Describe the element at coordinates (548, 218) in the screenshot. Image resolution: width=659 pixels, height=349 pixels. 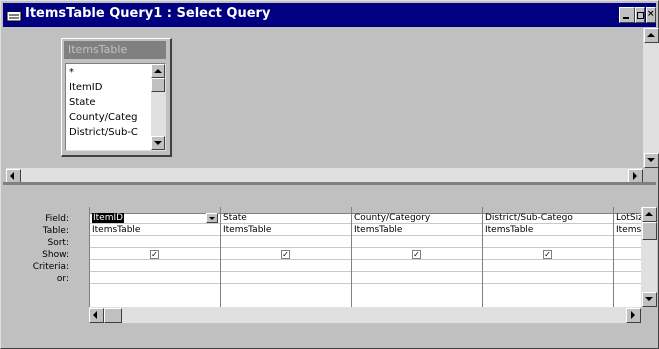
I see `field-cell: District/Sub-Catego` at that location.